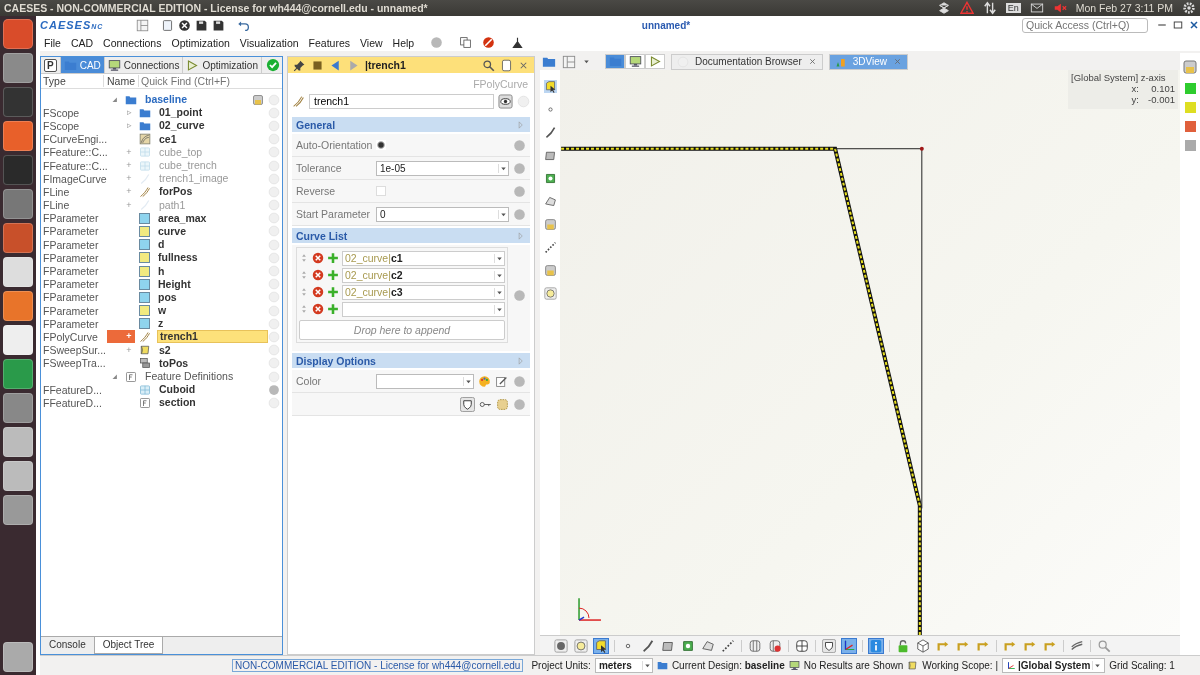 The height and width of the screenshot is (675, 1200). What do you see at coordinates (506, 65) in the screenshot?
I see `document-icon` at bounding box center [506, 65].